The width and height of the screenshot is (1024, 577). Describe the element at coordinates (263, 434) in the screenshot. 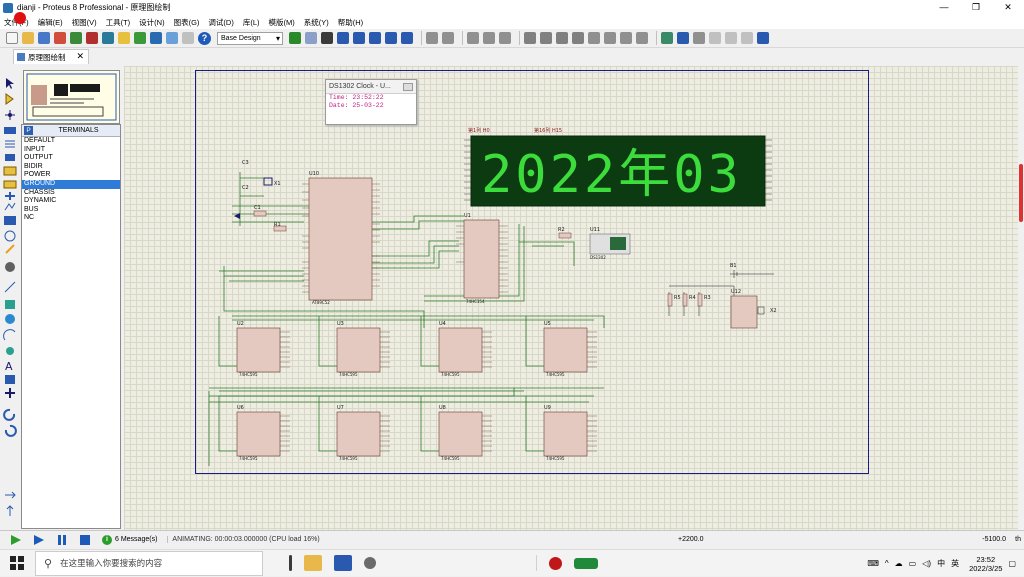

I see `driver-chip-u6` at that location.